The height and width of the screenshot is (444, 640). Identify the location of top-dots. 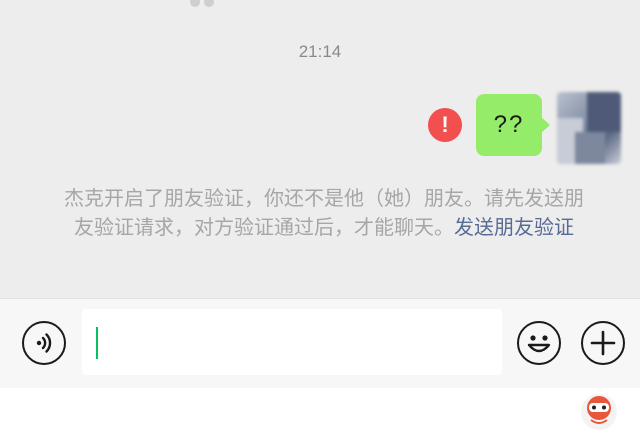
(210, 3).